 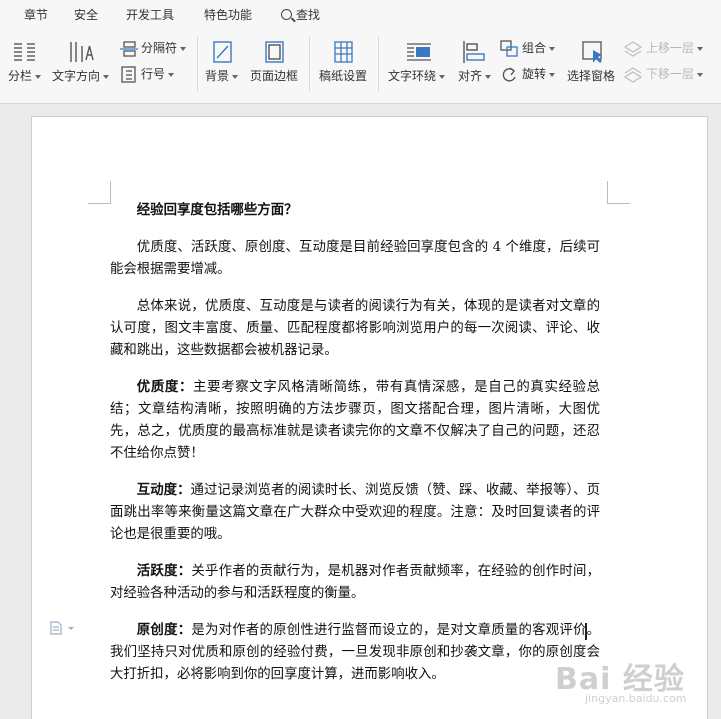 What do you see at coordinates (24, 52) in the screenshot?
I see `columns-icon` at bounding box center [24, 52].